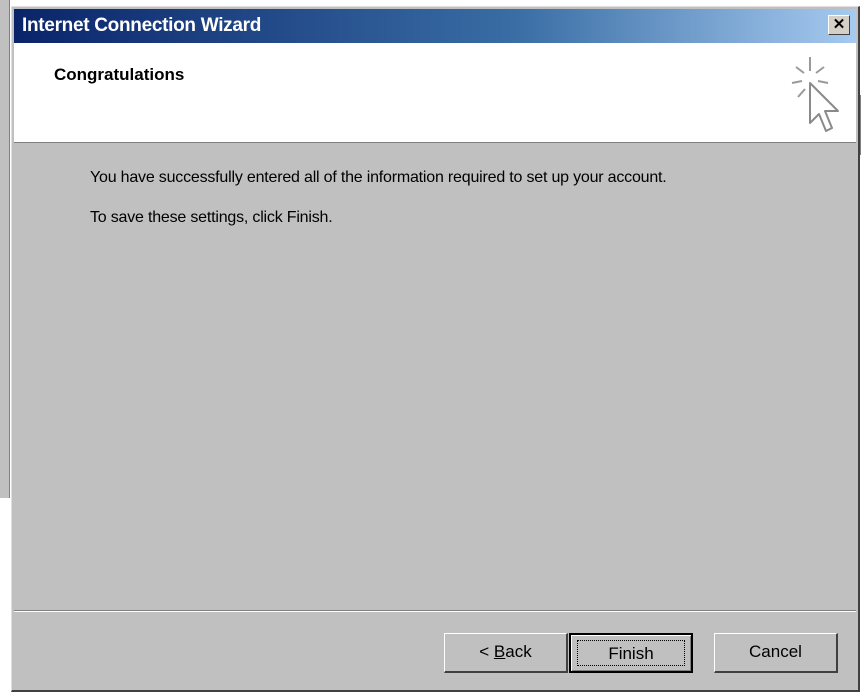 Image resolution: width=866 pixels, height=700 pixels. I want to click on back-button: < Back, so click(506, 653).